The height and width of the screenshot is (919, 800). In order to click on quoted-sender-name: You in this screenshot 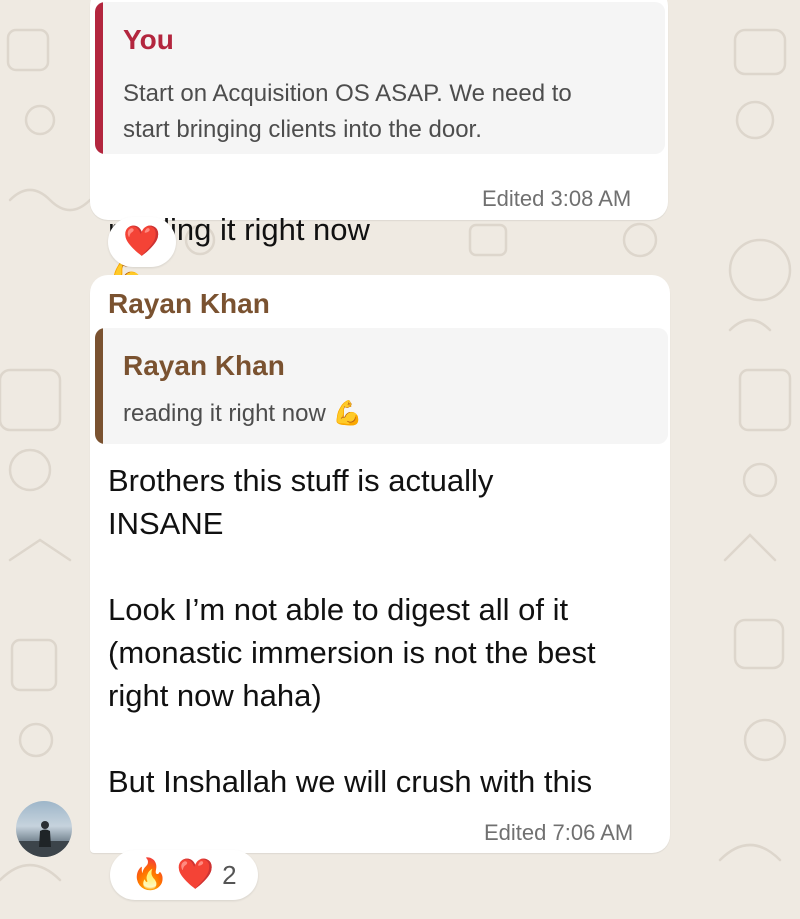, I will do `click(148, 39)`.